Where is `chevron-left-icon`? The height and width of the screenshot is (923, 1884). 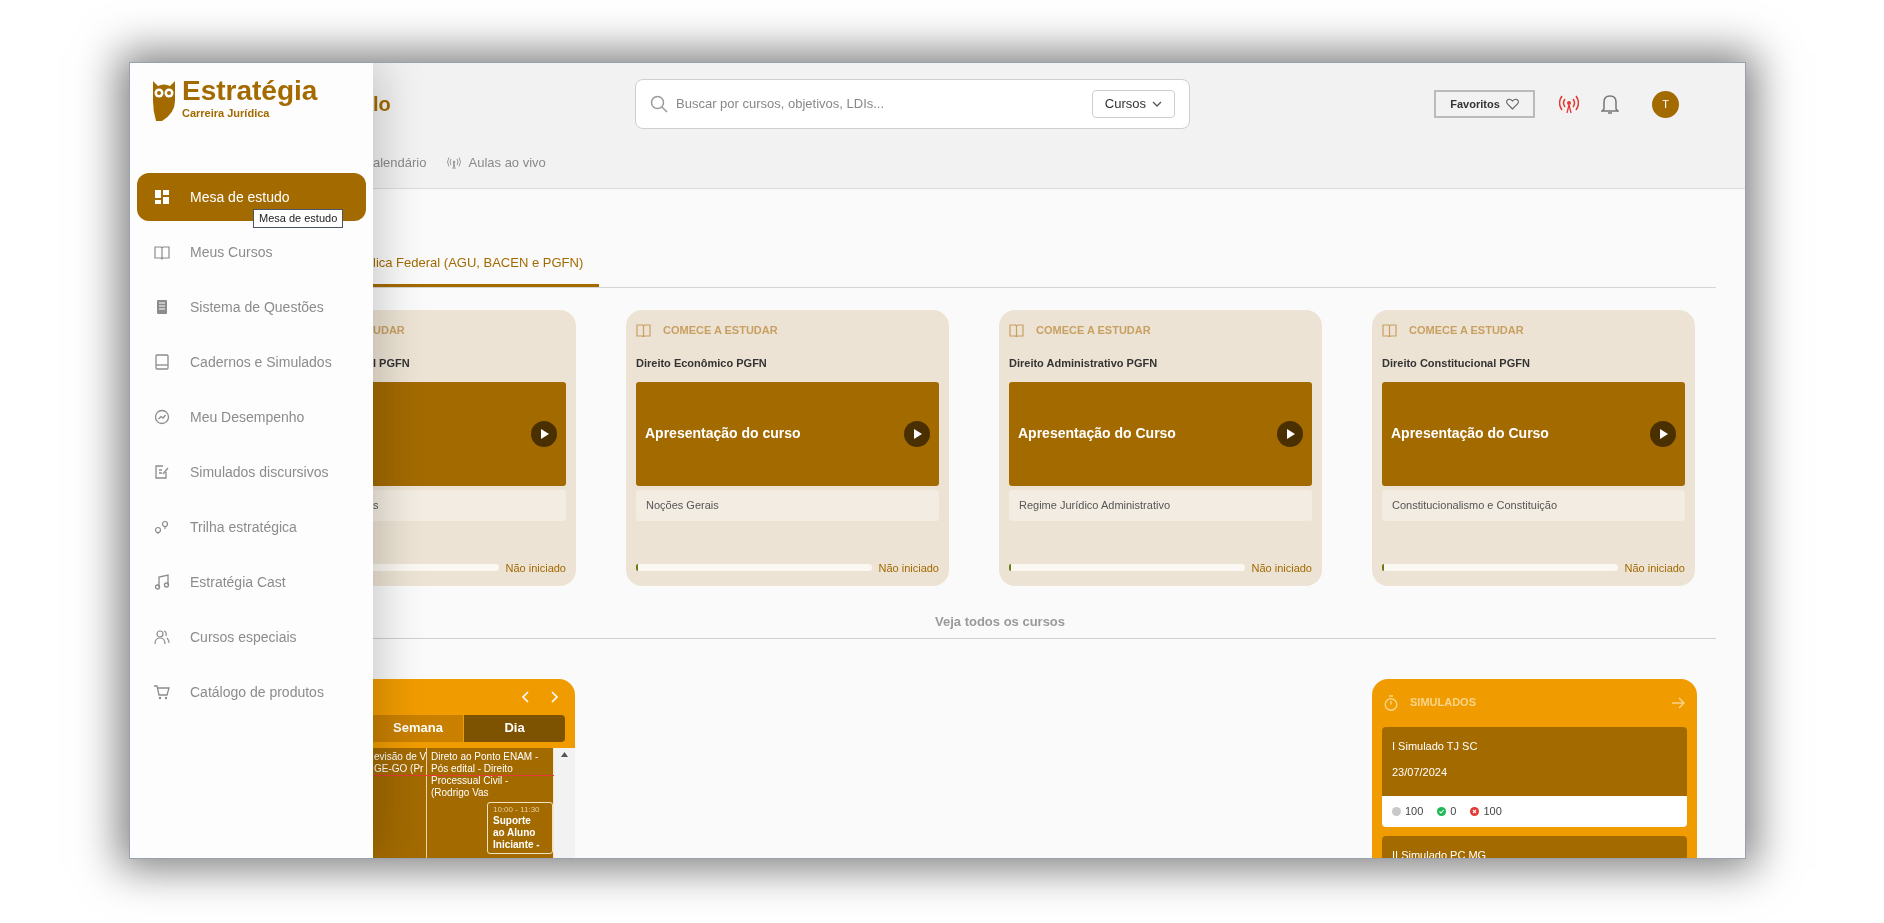
chevron-left-icon is located at coordinates (525, 696).